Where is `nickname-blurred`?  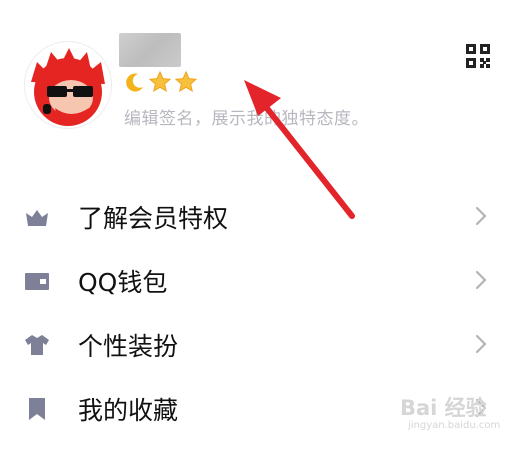
nickname-blurred is located at coordinates (150, 50).